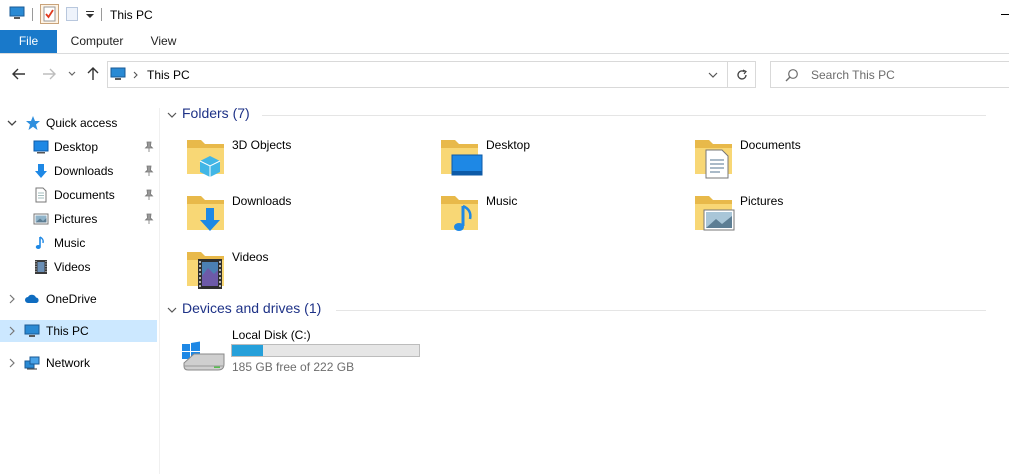  I want to click on folder-name: Documents, so click(770, 145).